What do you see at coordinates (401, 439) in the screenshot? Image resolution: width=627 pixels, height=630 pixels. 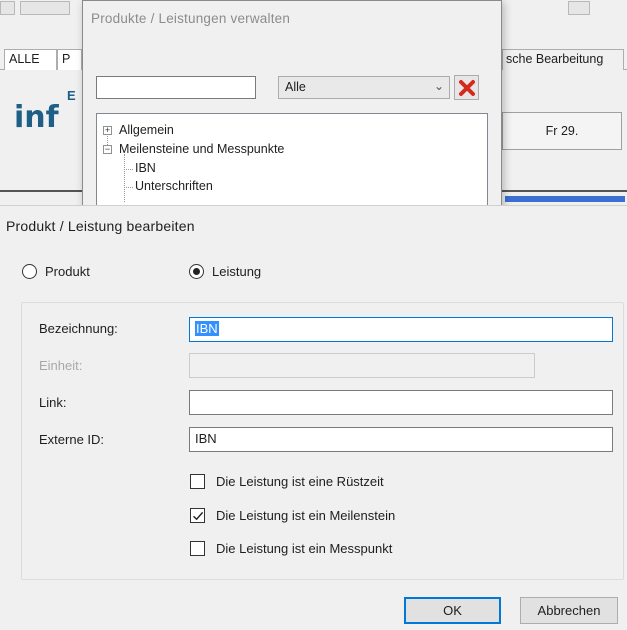 I see `externe-id-field: IBN` at bounding box center [401, 439].